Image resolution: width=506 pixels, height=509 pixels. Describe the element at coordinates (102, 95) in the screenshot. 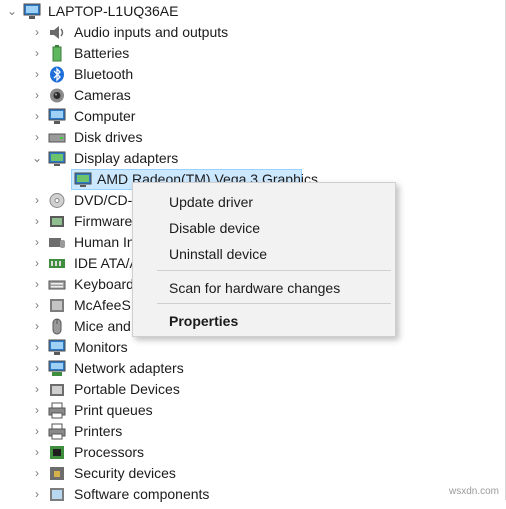

I see `tree-item-label: Cameras` at that location.